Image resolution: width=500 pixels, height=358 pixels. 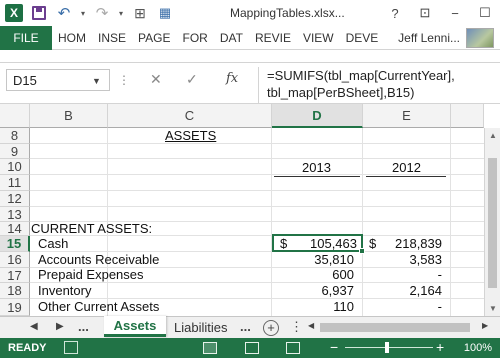 What do you see at coordinates (271, 328) in the screenshot?
I see `add-sheet-icon: +` at bounding box center [271, 328].